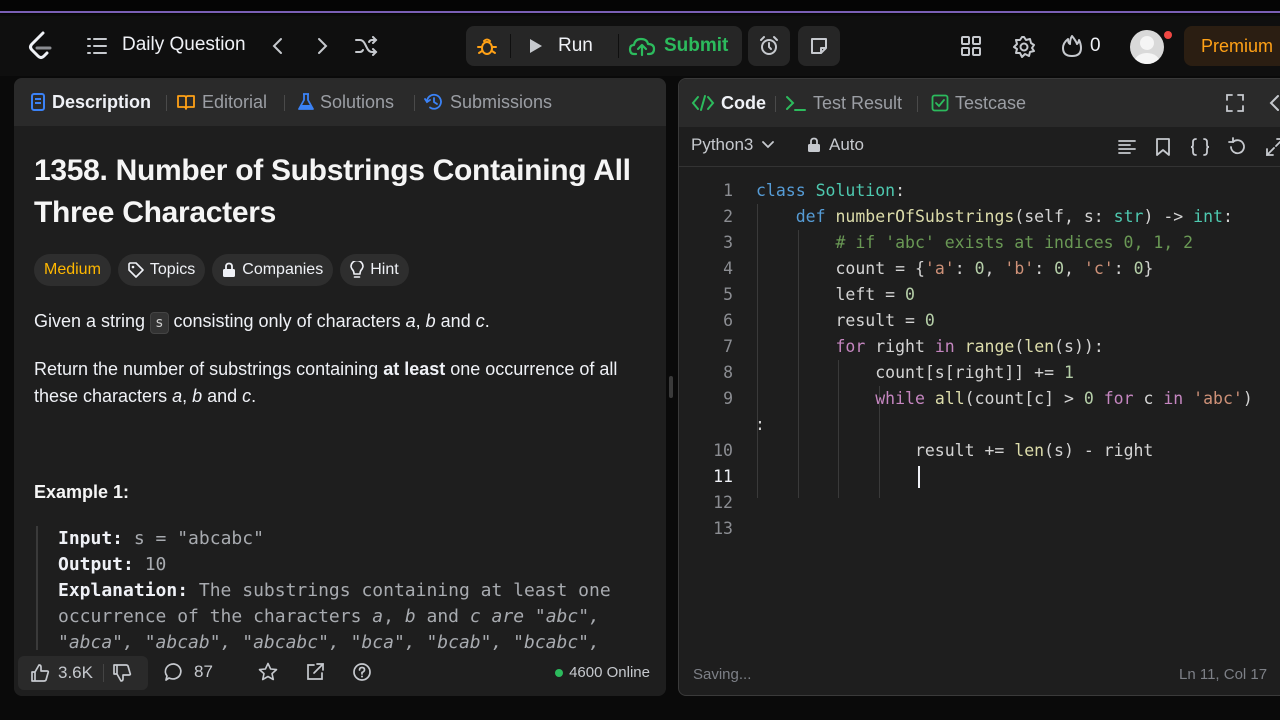 The image size is (1280, 720). What do you see at coordinates (374, 270) in the screenshot?
I see `hint-chip: Hint` at bounding box center [374, 270].